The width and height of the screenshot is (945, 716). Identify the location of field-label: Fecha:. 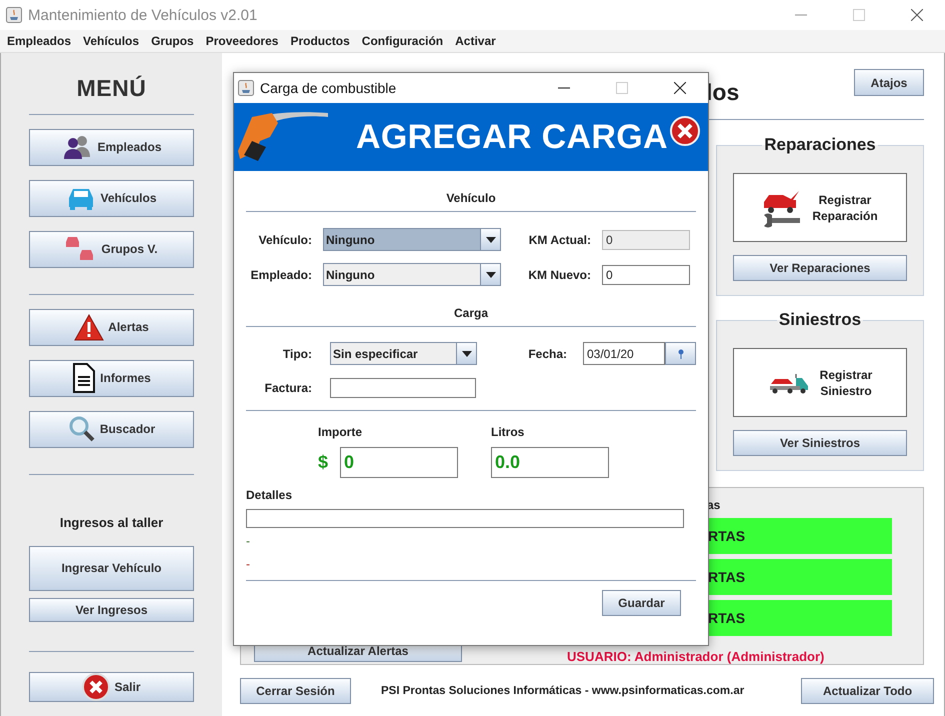
(547, 353).